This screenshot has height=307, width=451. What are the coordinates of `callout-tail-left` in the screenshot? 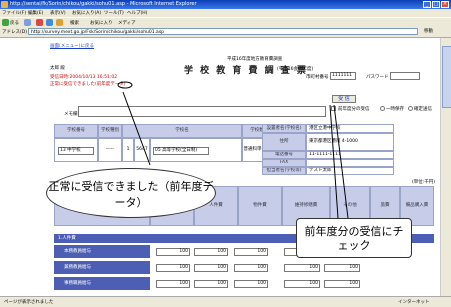 It's located at (136, 128).